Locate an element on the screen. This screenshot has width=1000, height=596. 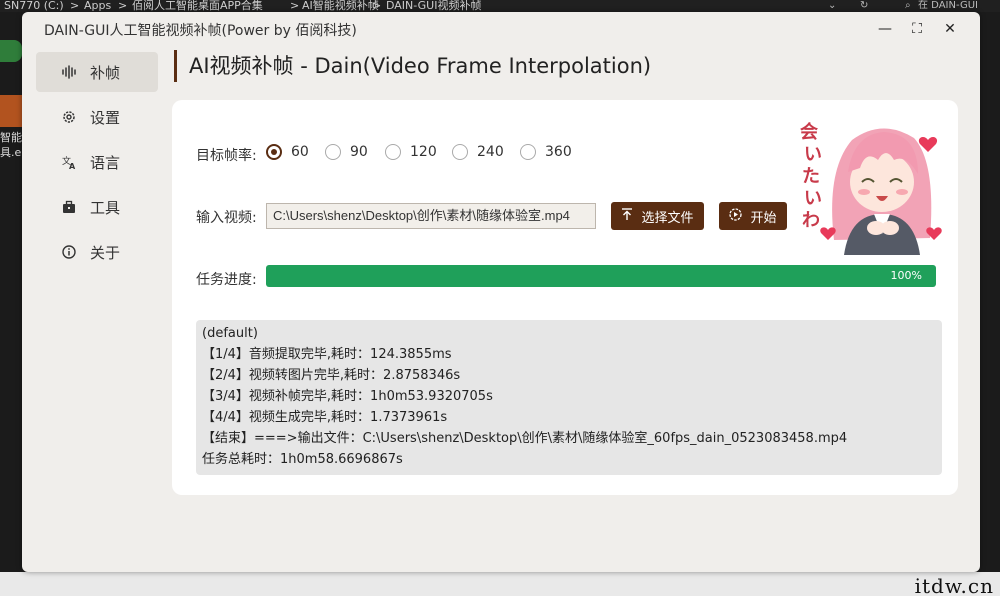
translate-icon: 文A is located at coordinates (69, 163).